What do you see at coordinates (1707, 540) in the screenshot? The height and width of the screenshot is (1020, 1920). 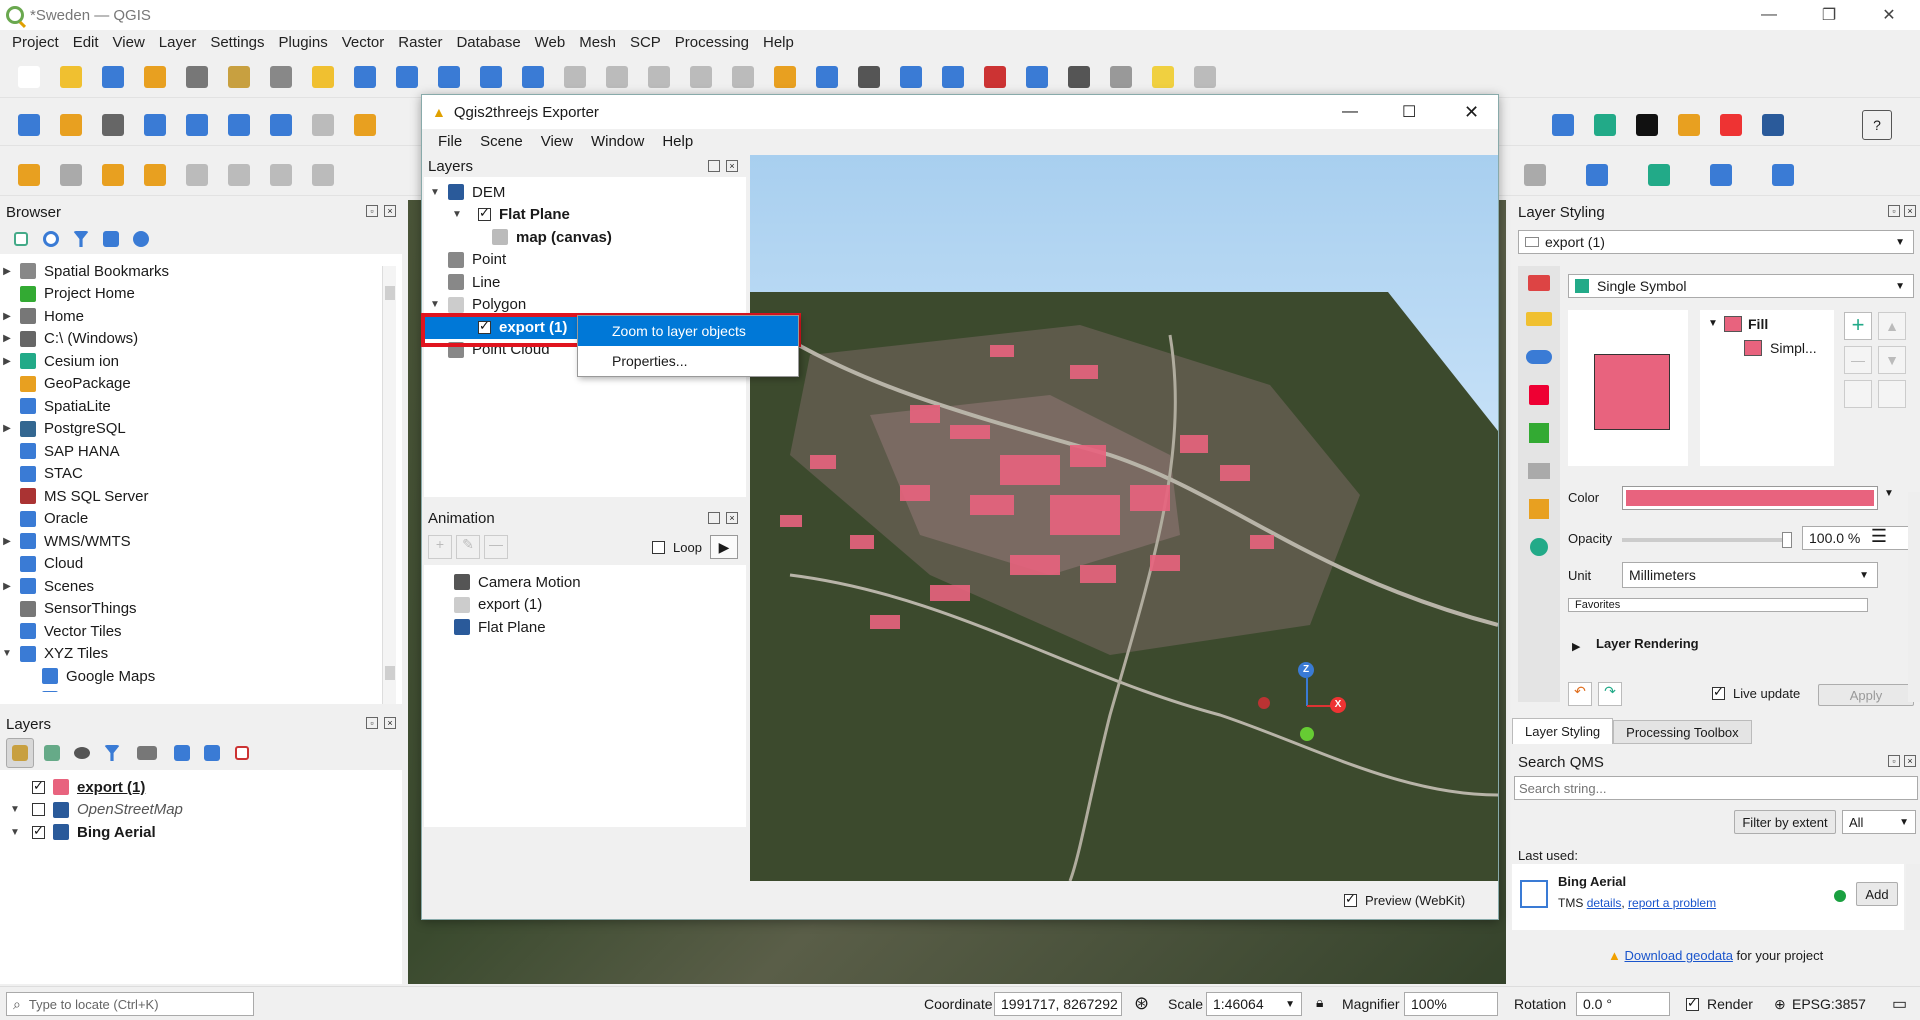 I see `opacity-slider` at bounding box center [1707, 540].